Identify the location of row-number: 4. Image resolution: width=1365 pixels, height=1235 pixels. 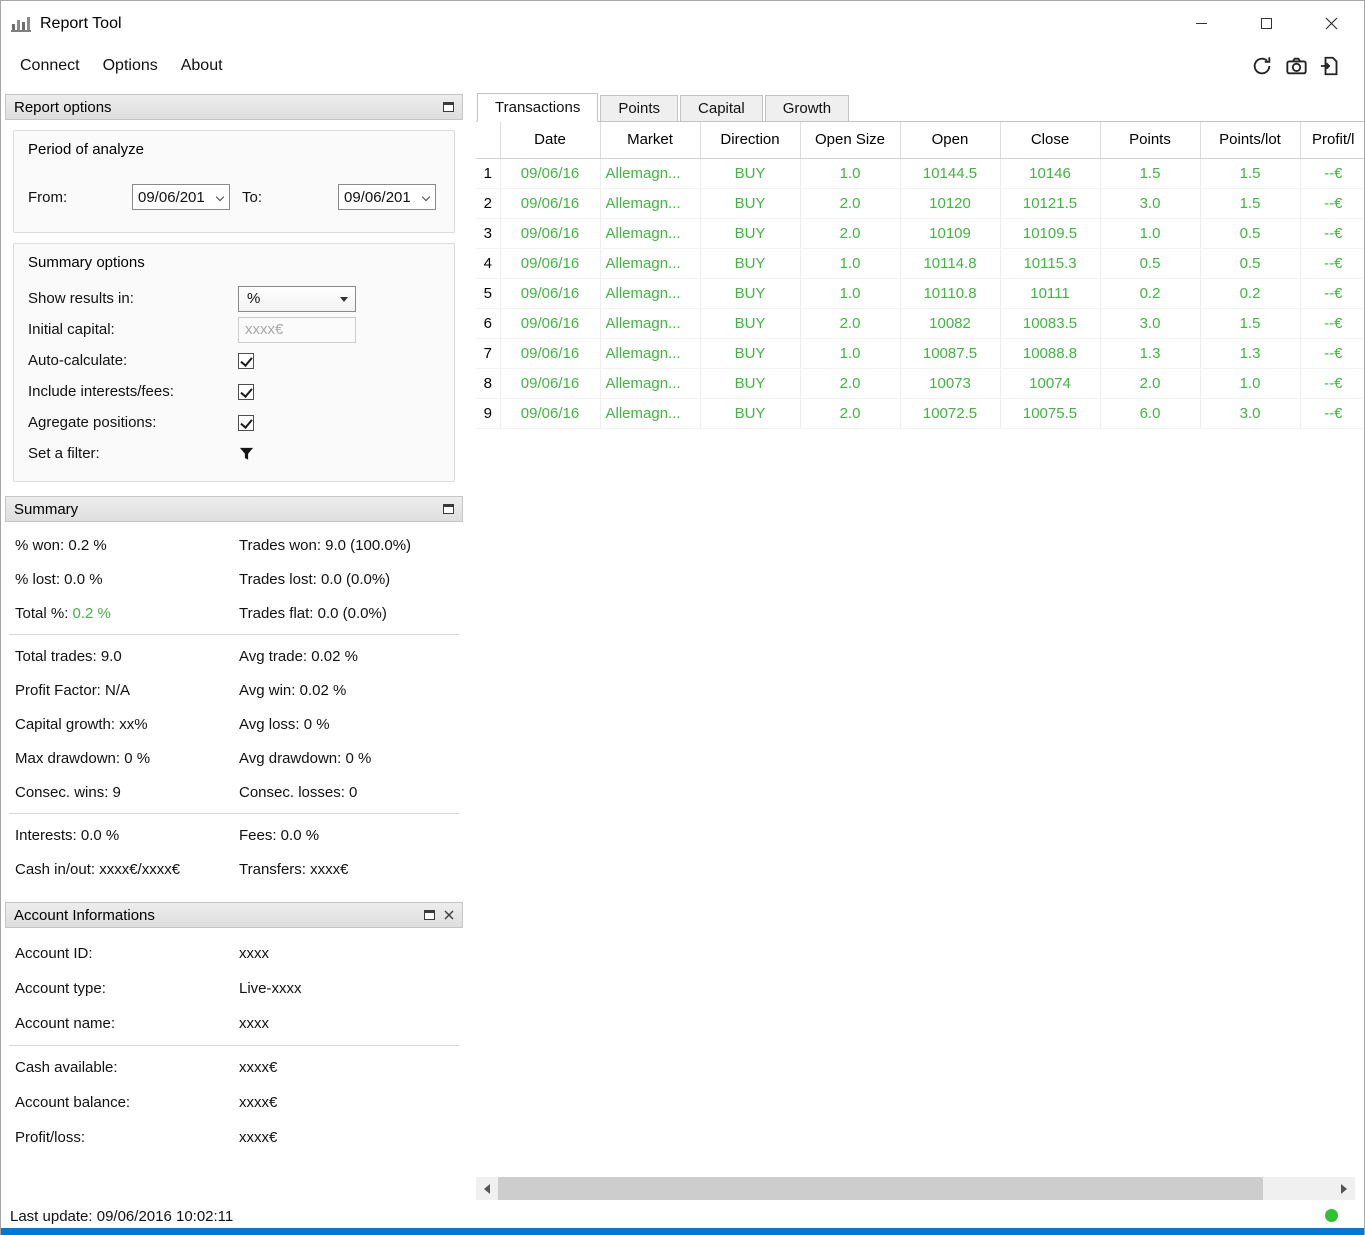
(488, 263).